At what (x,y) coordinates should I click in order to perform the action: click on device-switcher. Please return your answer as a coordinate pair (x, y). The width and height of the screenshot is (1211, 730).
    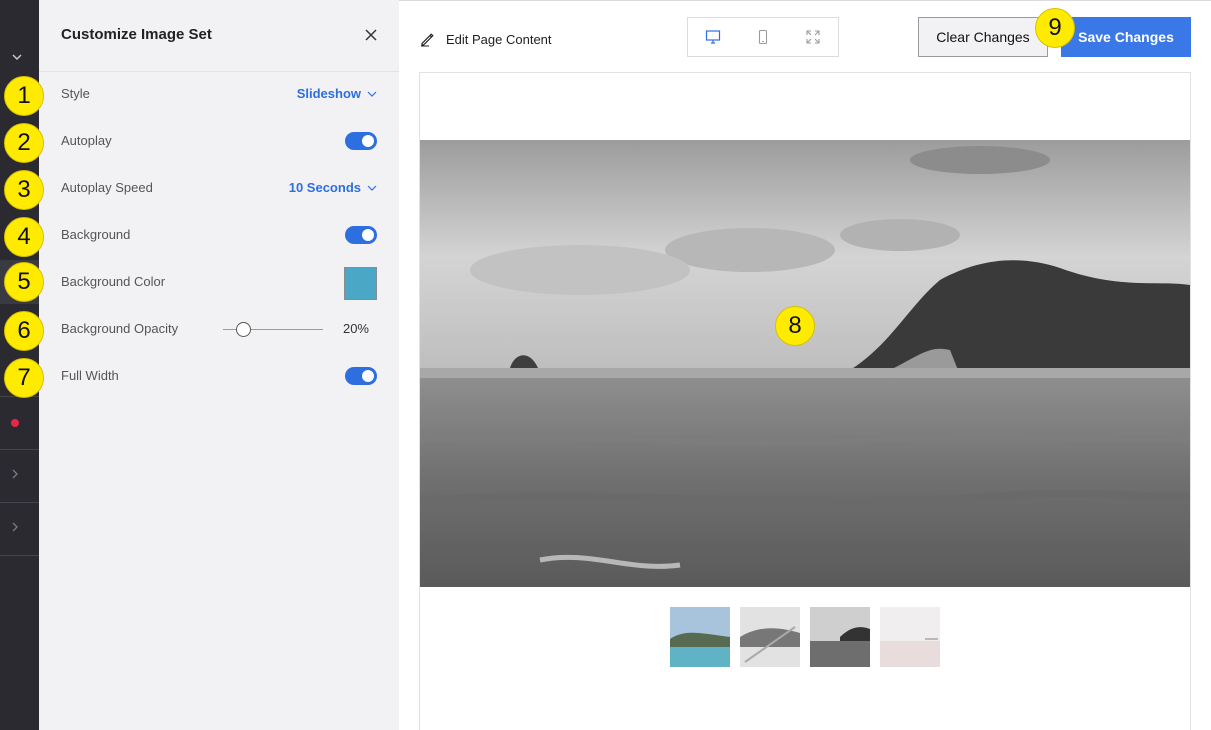
    Looking at the image, I should click on (763, 37).